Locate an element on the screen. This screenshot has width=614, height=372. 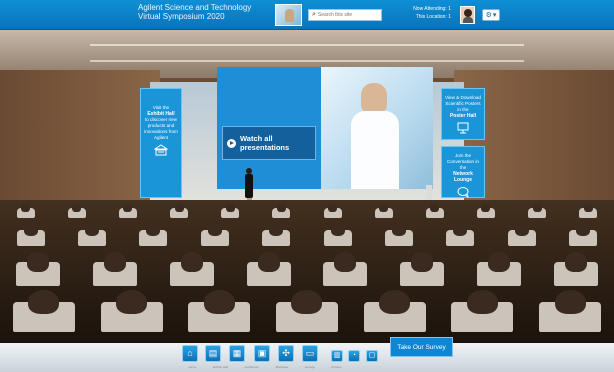
scientist-photo is located at coordinates (377, 128).